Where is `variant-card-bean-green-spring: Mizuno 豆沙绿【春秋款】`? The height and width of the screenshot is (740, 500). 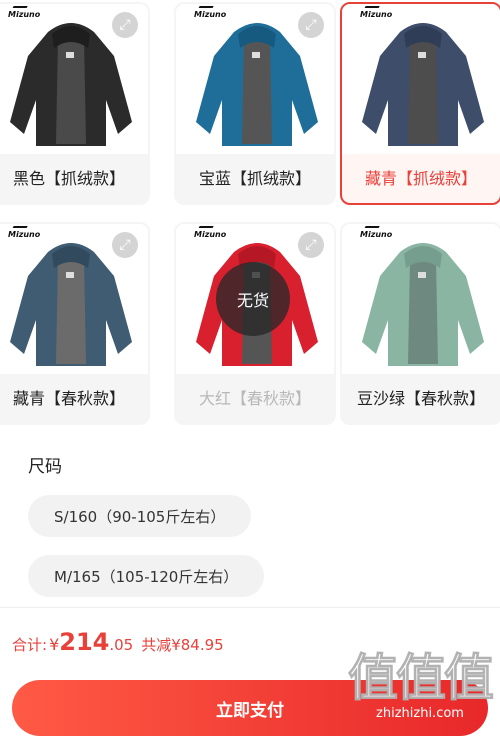
variant-card-bean-green-spring: Mizuno 豆沙绿【春秋款】 is located at coordinates (420, 323).